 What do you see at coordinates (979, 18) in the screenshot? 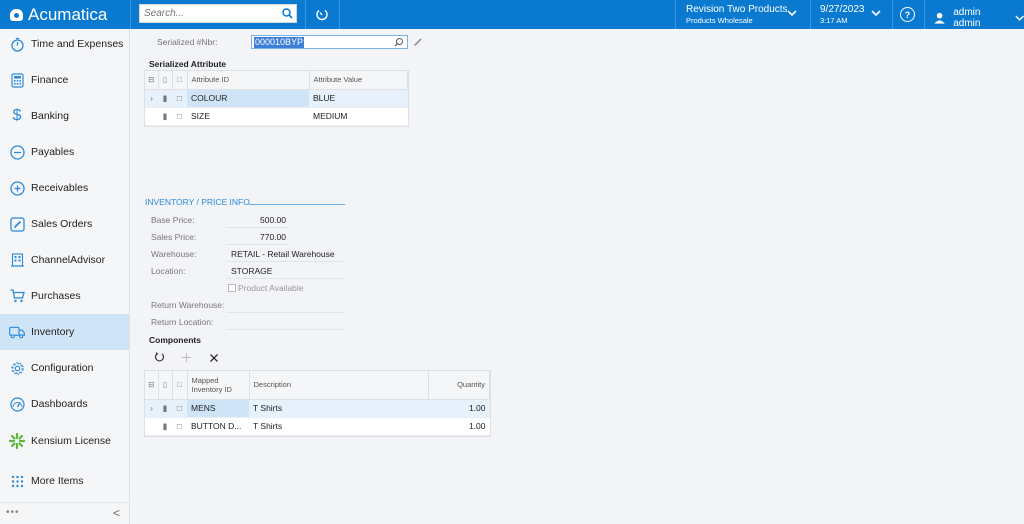
I see `user-menu: admin admin` at bounding box center [979, 18].